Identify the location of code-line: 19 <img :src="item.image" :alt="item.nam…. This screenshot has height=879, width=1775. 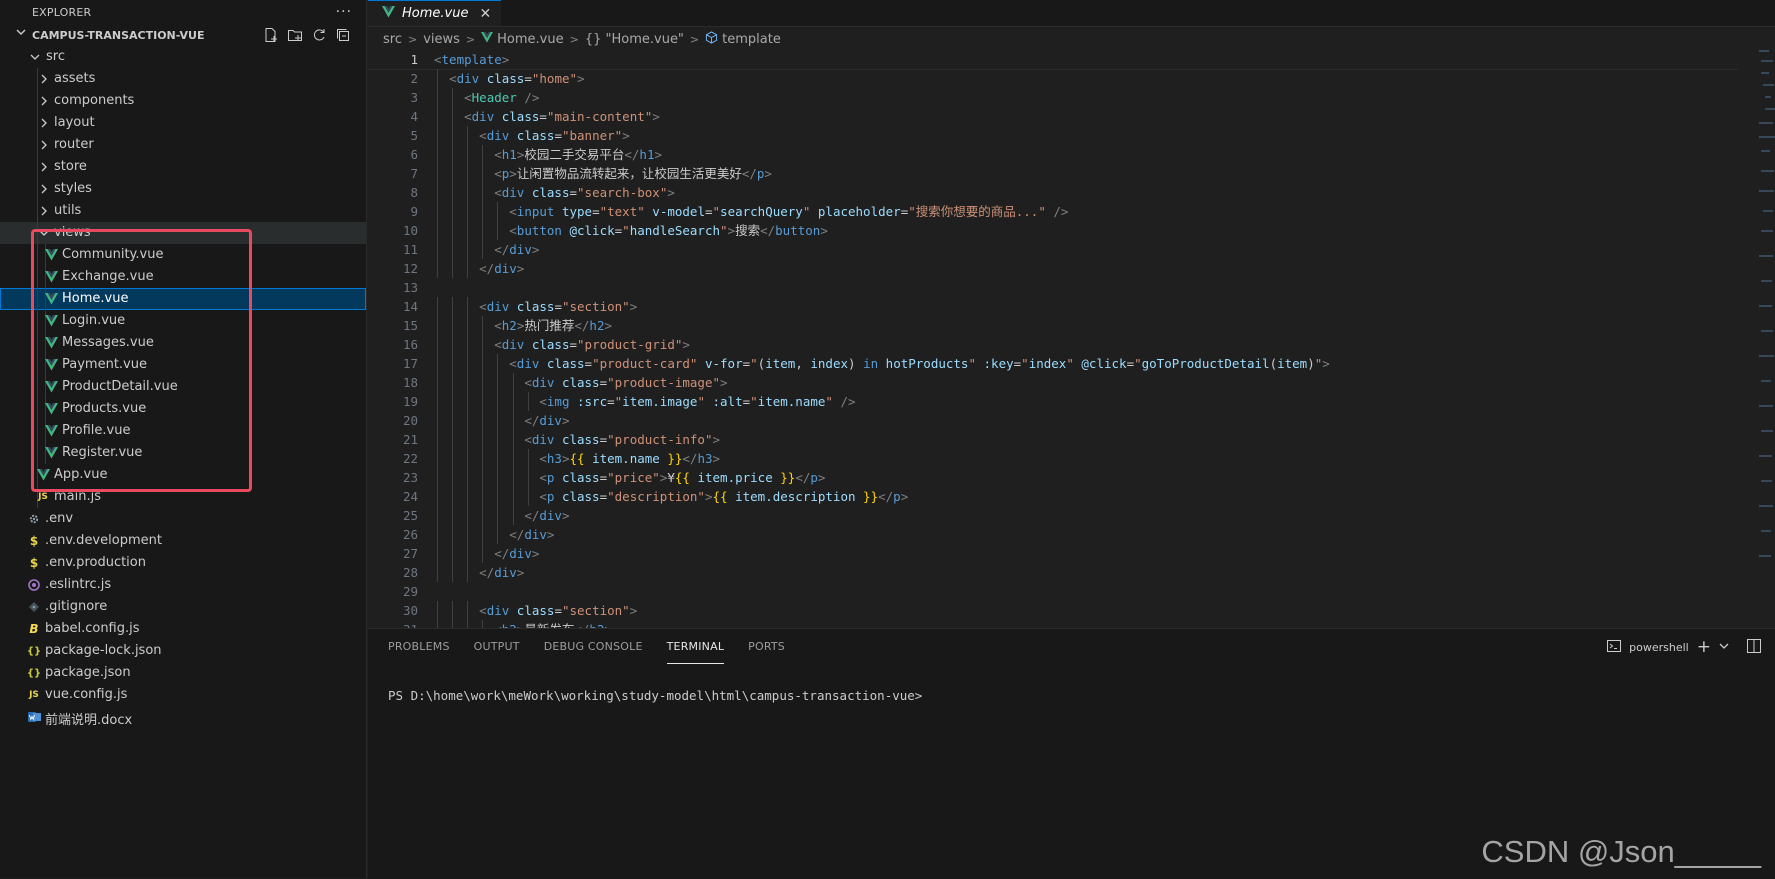
(1053, 401).